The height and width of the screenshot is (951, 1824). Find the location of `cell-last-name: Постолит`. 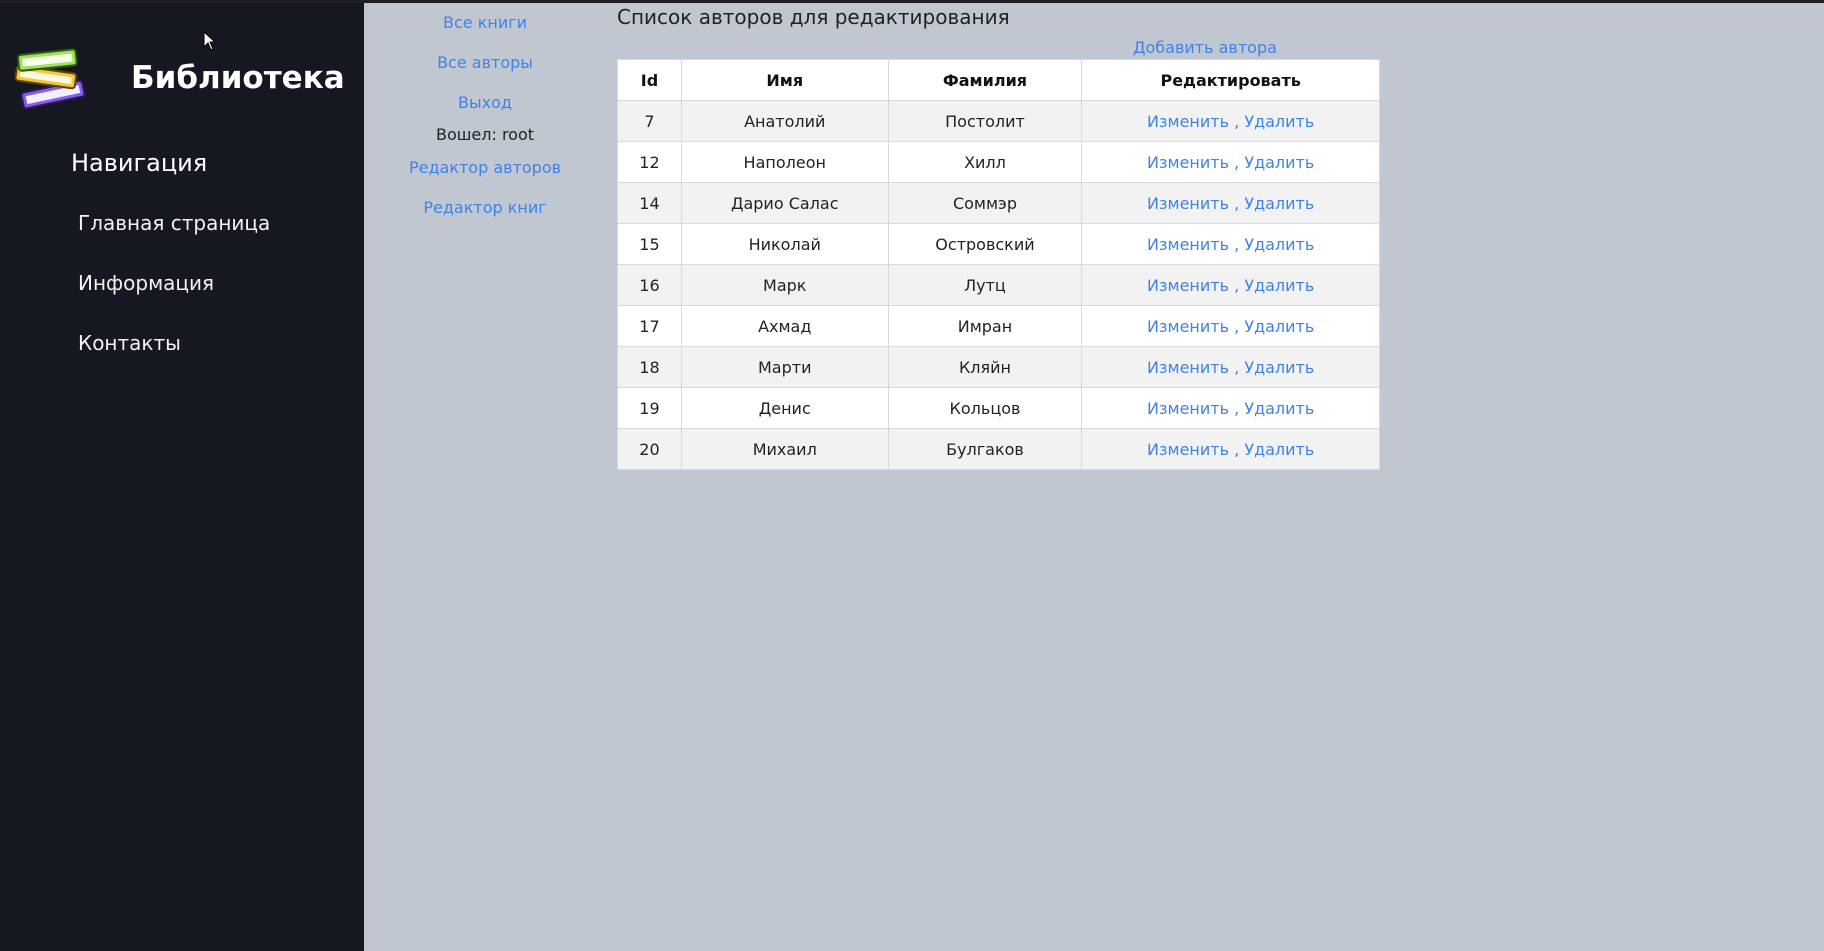

cell-last-name: Постолит is located at coordinates (985, 121).